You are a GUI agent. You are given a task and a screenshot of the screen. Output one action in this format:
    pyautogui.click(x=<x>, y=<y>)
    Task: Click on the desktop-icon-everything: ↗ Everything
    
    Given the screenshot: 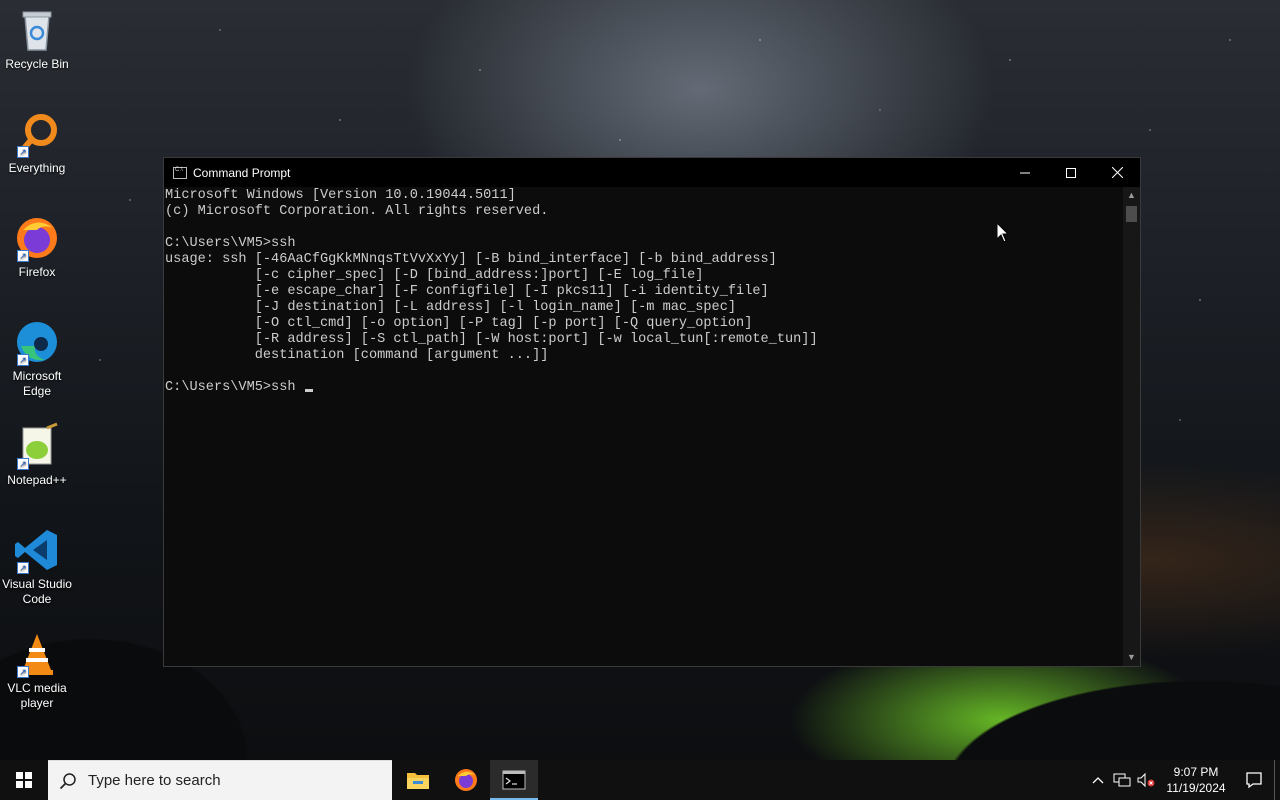 What is the action you would take?
    pyautogui.click(x=37, y=143)
    